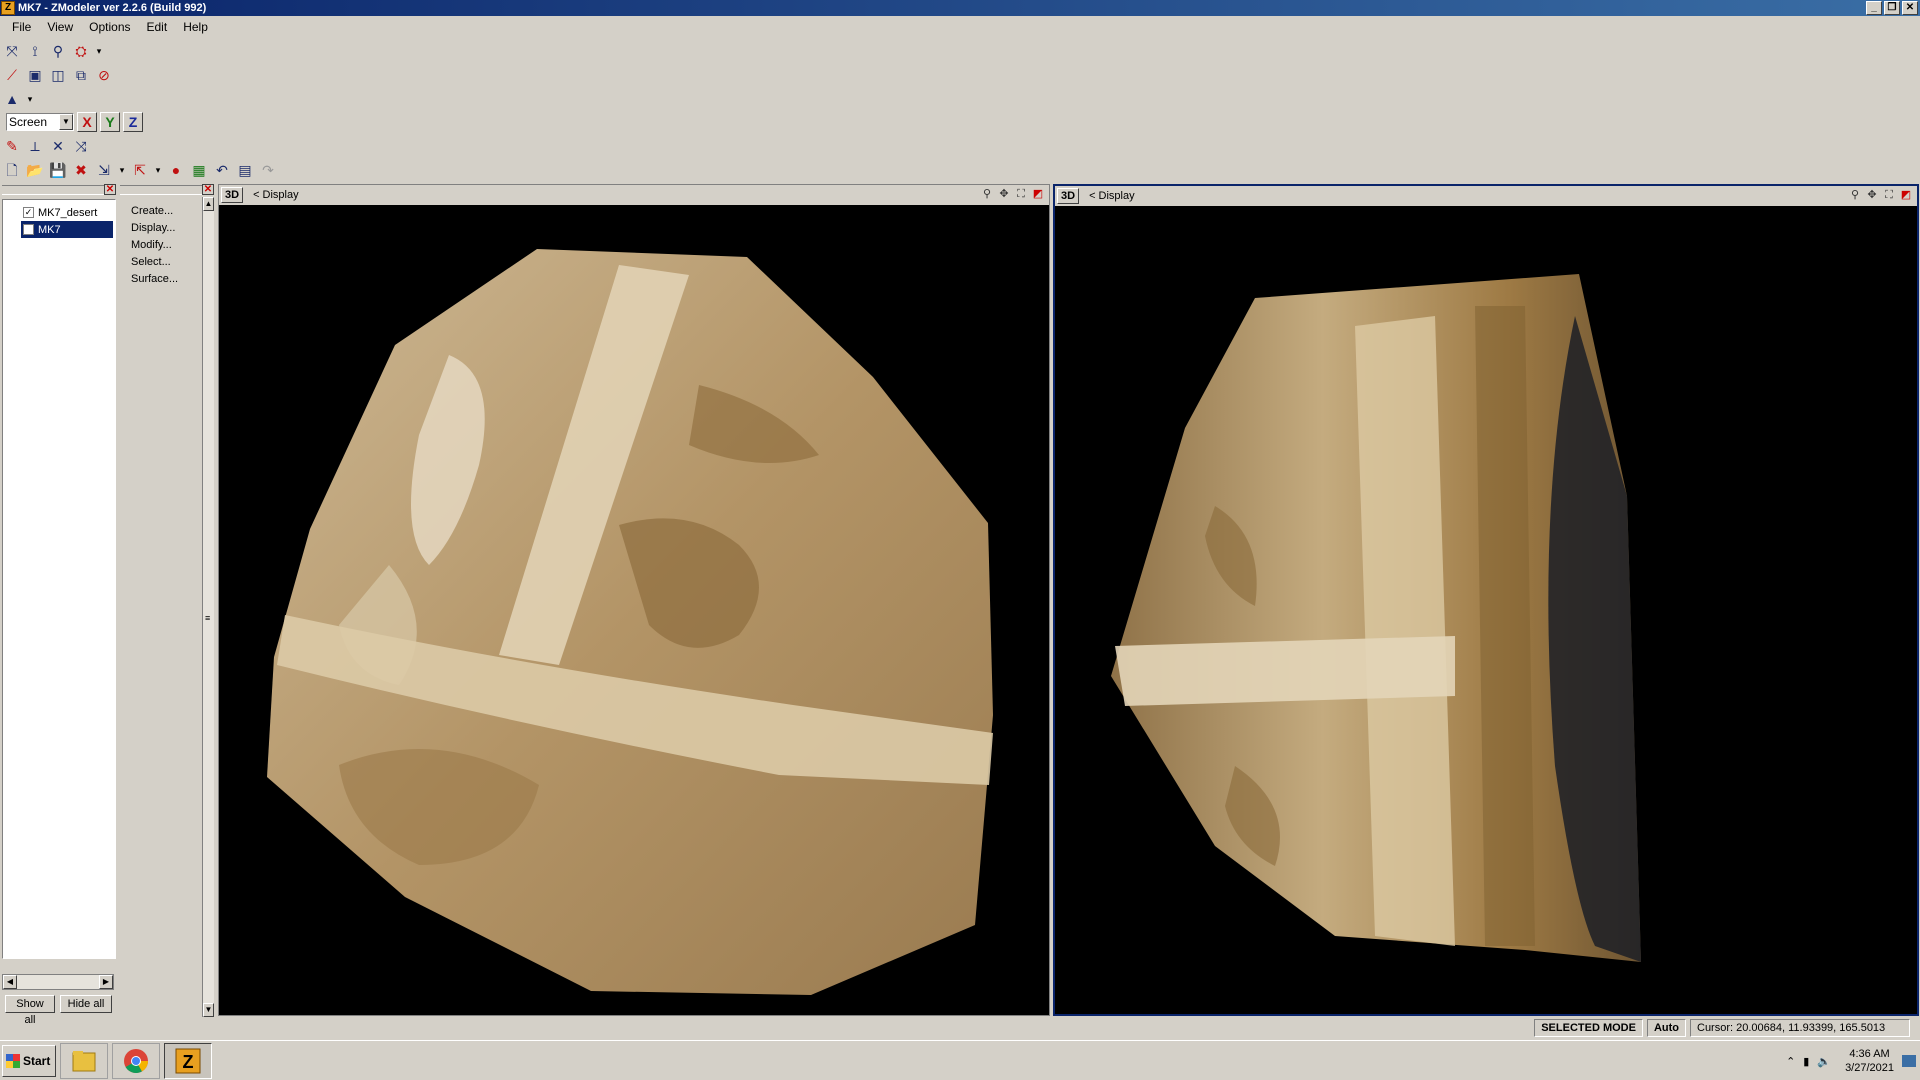 Image resolution: width=1920 pixels, height=1080 pixels. What do you see at coordinates (66, 122) in the screenshot?
I see `chevron-down-icon: ▼` at bounding box center [66, 122].